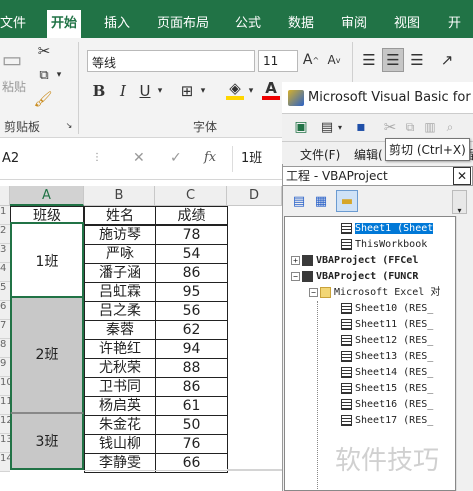  What do you see at coordinates (459, 202) in the screenshot?
I see `pane-scroll-icon: ▾` at bounding box center [459, 202].